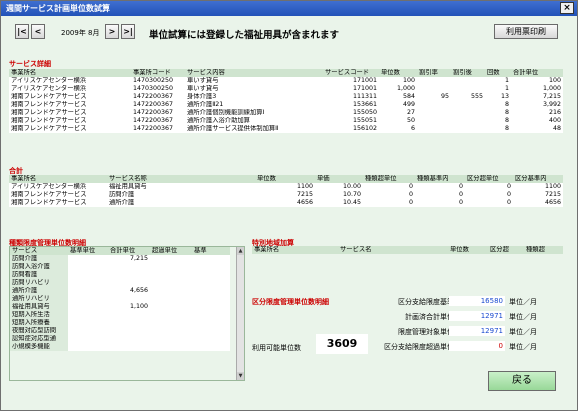 The width and height of the screenshot is (578, 411). I want to click on table-row: 湘南フレンドケアサービス 通所介護 4656 10.45 0 0 0 4656, so click(286, 203).